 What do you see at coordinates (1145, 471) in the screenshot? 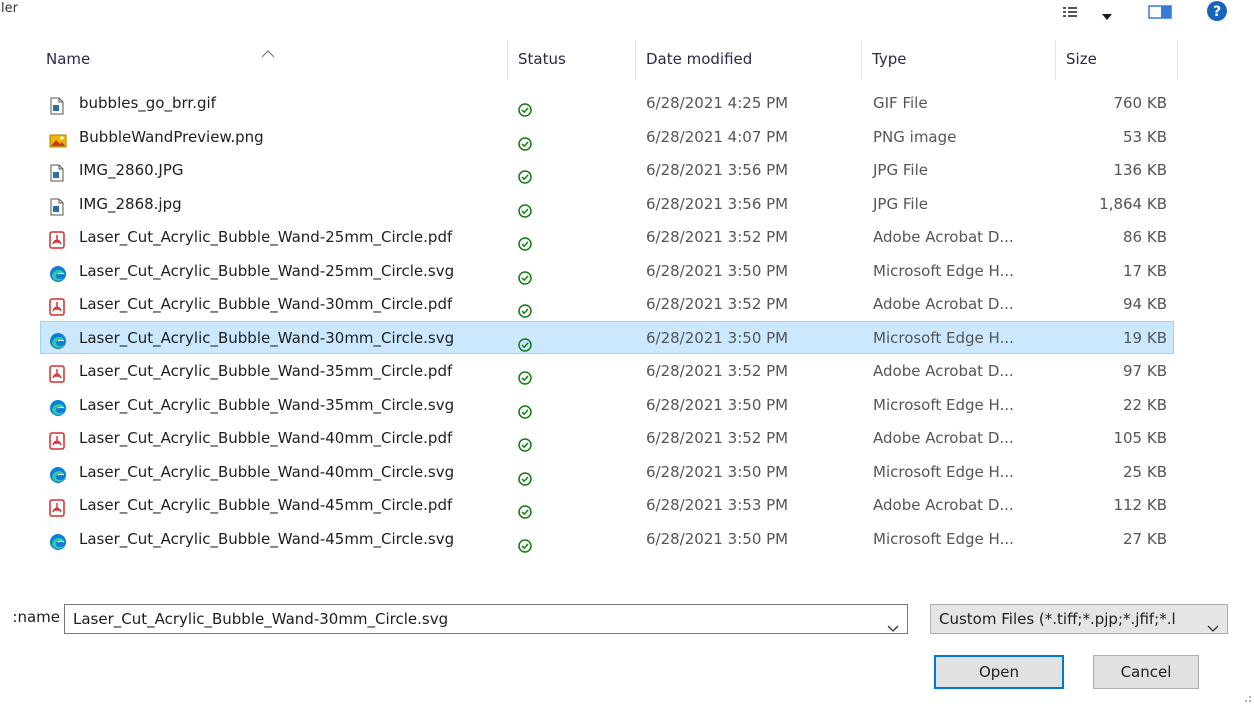
I see `file-size: 25 KB` at bounding box center [1145, 471].